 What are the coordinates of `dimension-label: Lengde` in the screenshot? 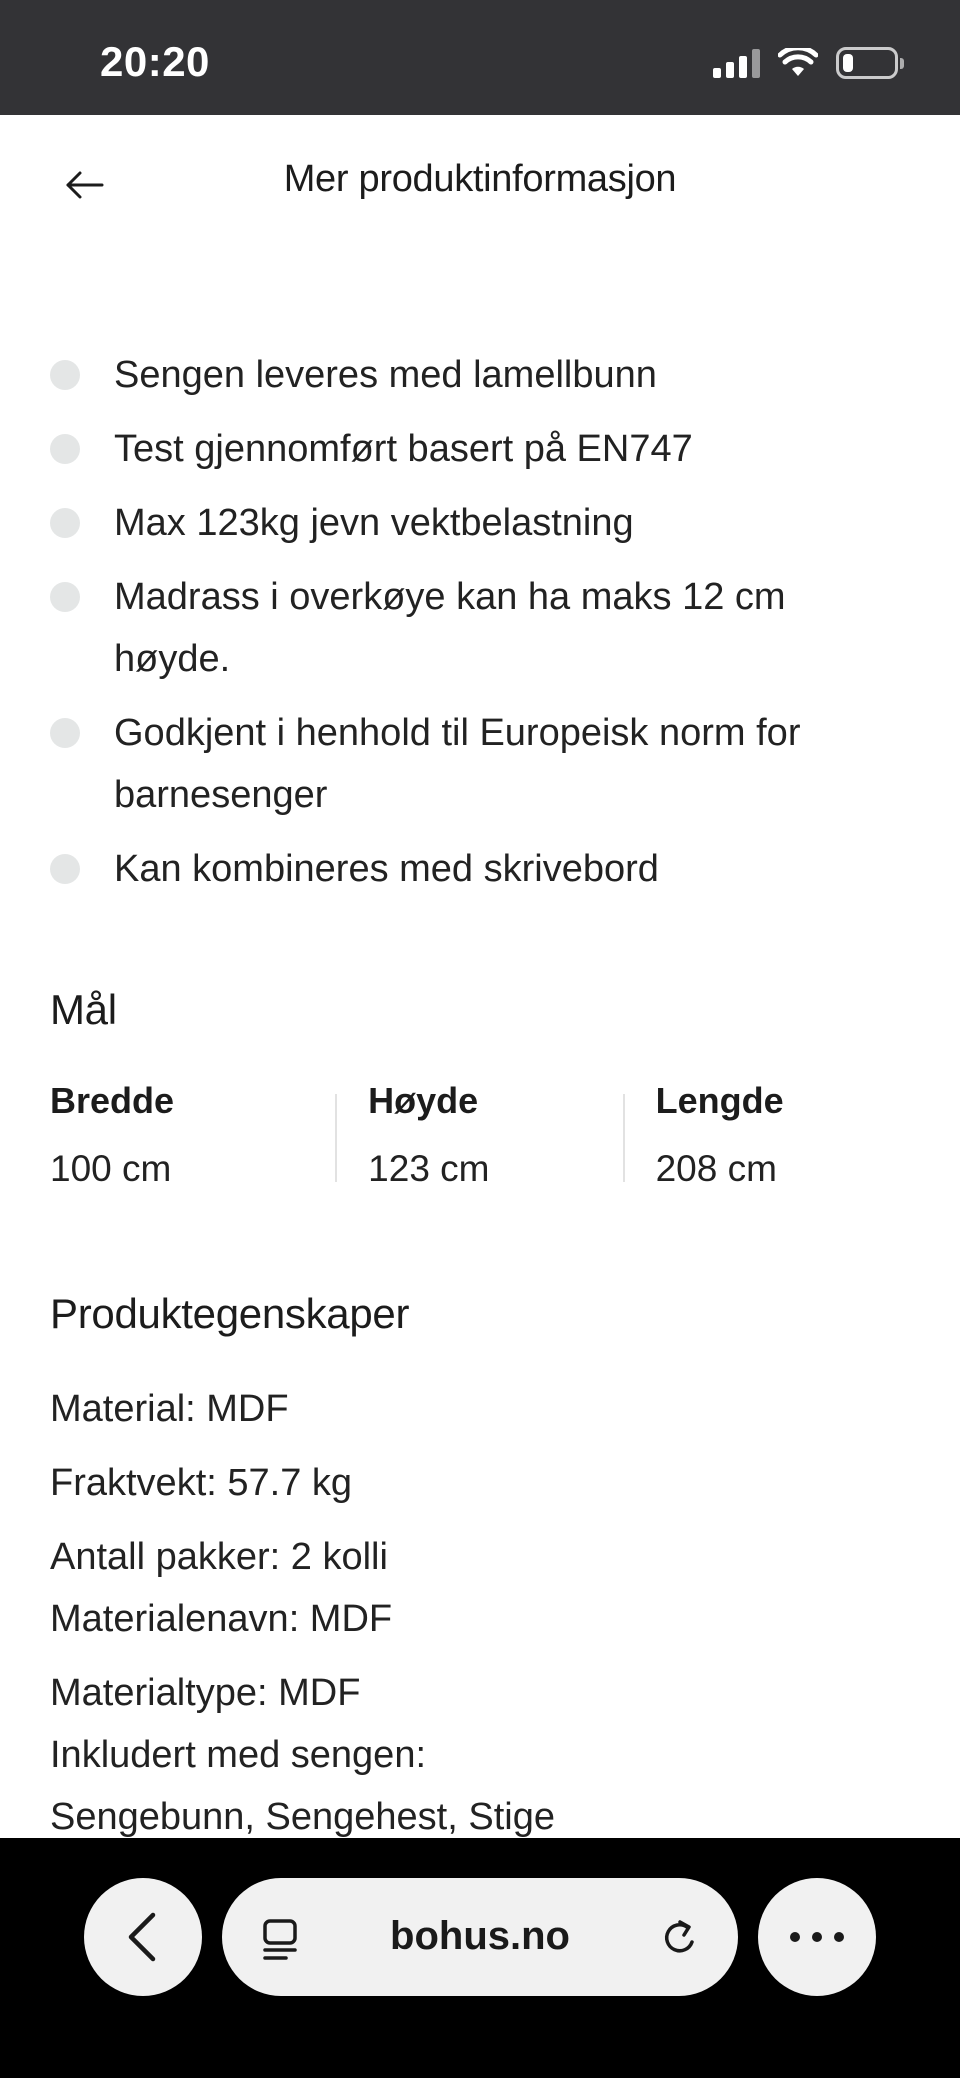 It's located at (719, 1100).